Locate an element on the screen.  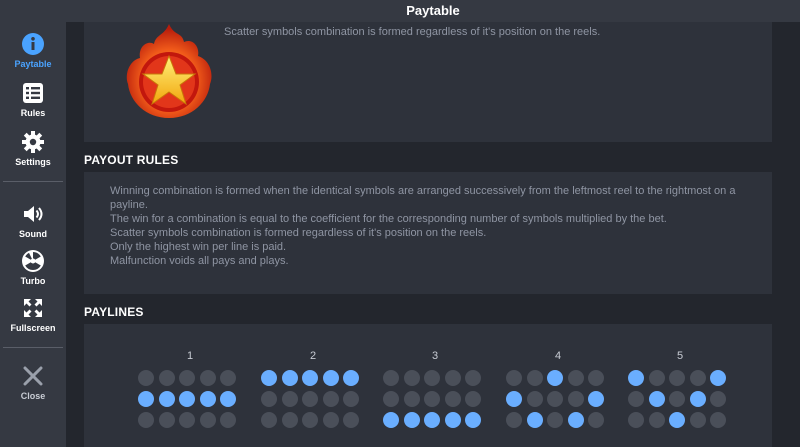
sidebar-item-rules: Rules is located at coordinates (33, 99).